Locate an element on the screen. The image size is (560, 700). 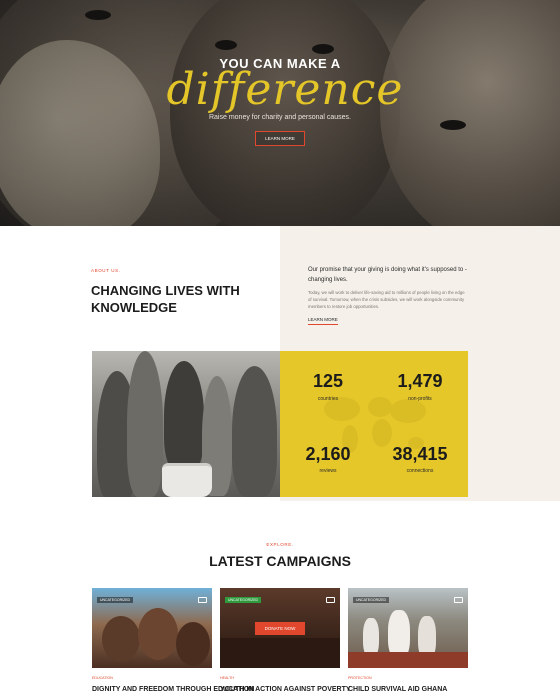
campaign-card-image: UNCATEGORIZED DONATE NOW is located at coordinates (280, 628).